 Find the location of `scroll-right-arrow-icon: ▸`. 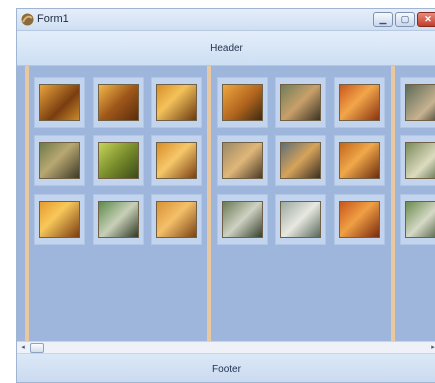

scroll-right-arrow-icon: ▸ is located at coordinates (432, 348).